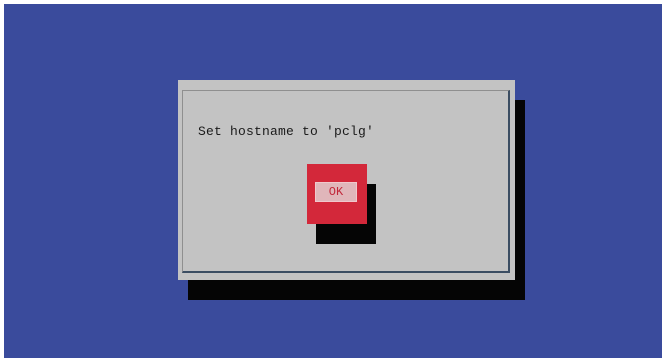 This screenshot has width=666, height=362. I want to click on ok-button-face: OK, so click(336, 192).